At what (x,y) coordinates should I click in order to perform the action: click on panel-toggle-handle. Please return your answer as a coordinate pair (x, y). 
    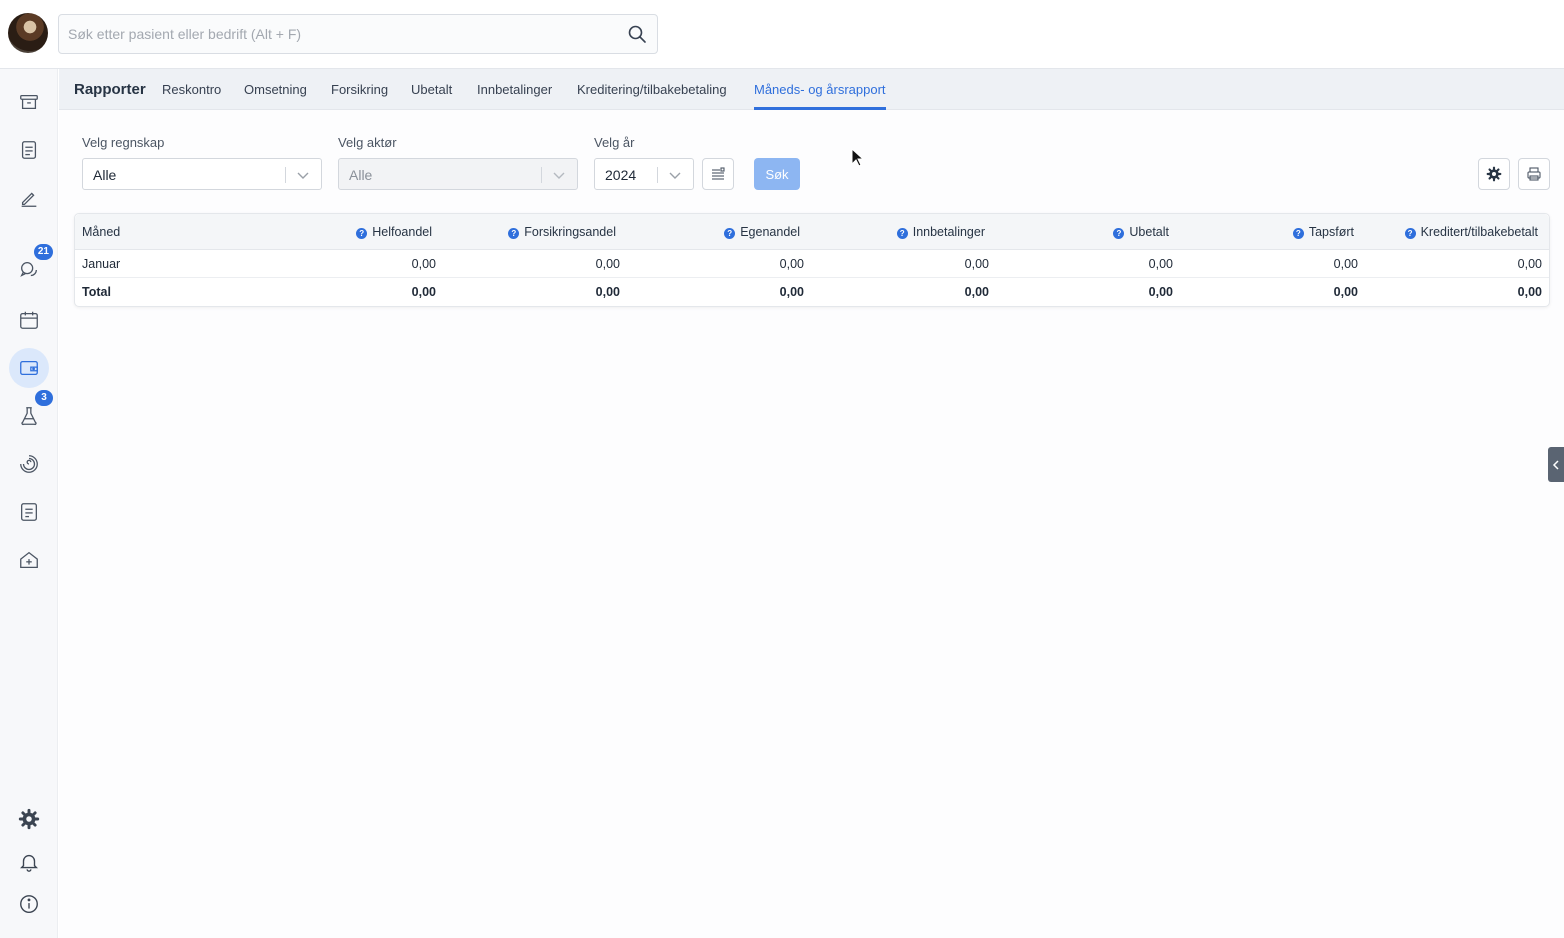
    Looking at the image, I should click on (1556, 464).